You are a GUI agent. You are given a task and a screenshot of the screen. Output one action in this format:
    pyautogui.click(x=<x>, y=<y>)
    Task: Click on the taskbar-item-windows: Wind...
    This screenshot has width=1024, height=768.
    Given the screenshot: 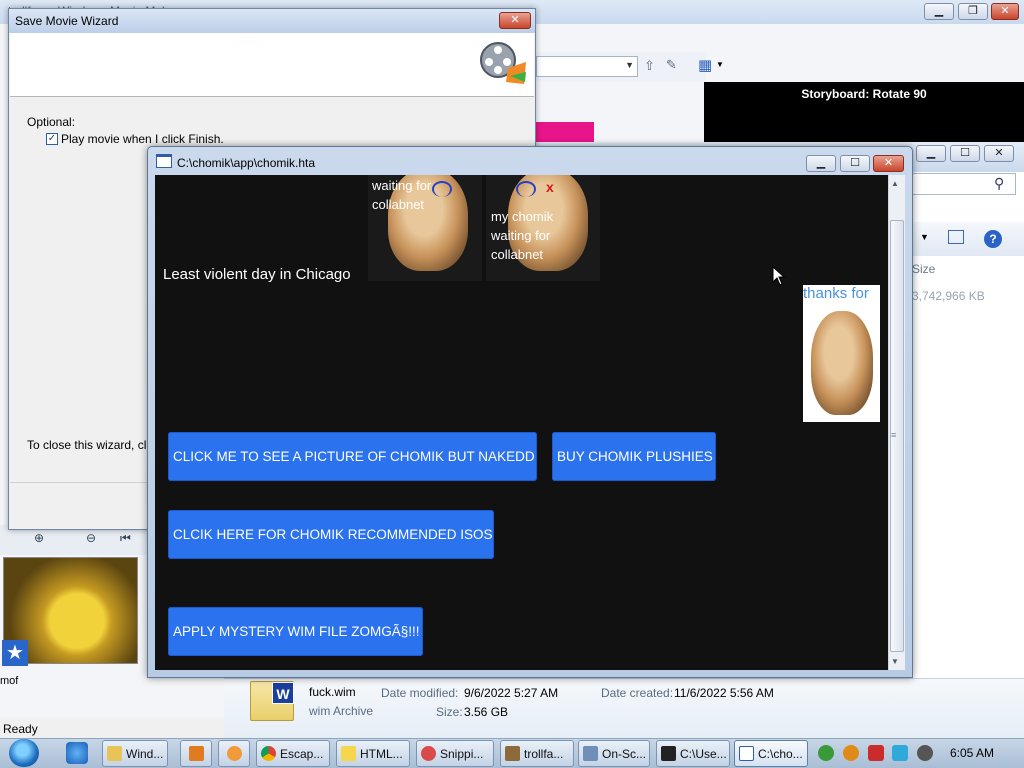 What is the action you would take?
    pyautogui.click(x=135, y=753)
    